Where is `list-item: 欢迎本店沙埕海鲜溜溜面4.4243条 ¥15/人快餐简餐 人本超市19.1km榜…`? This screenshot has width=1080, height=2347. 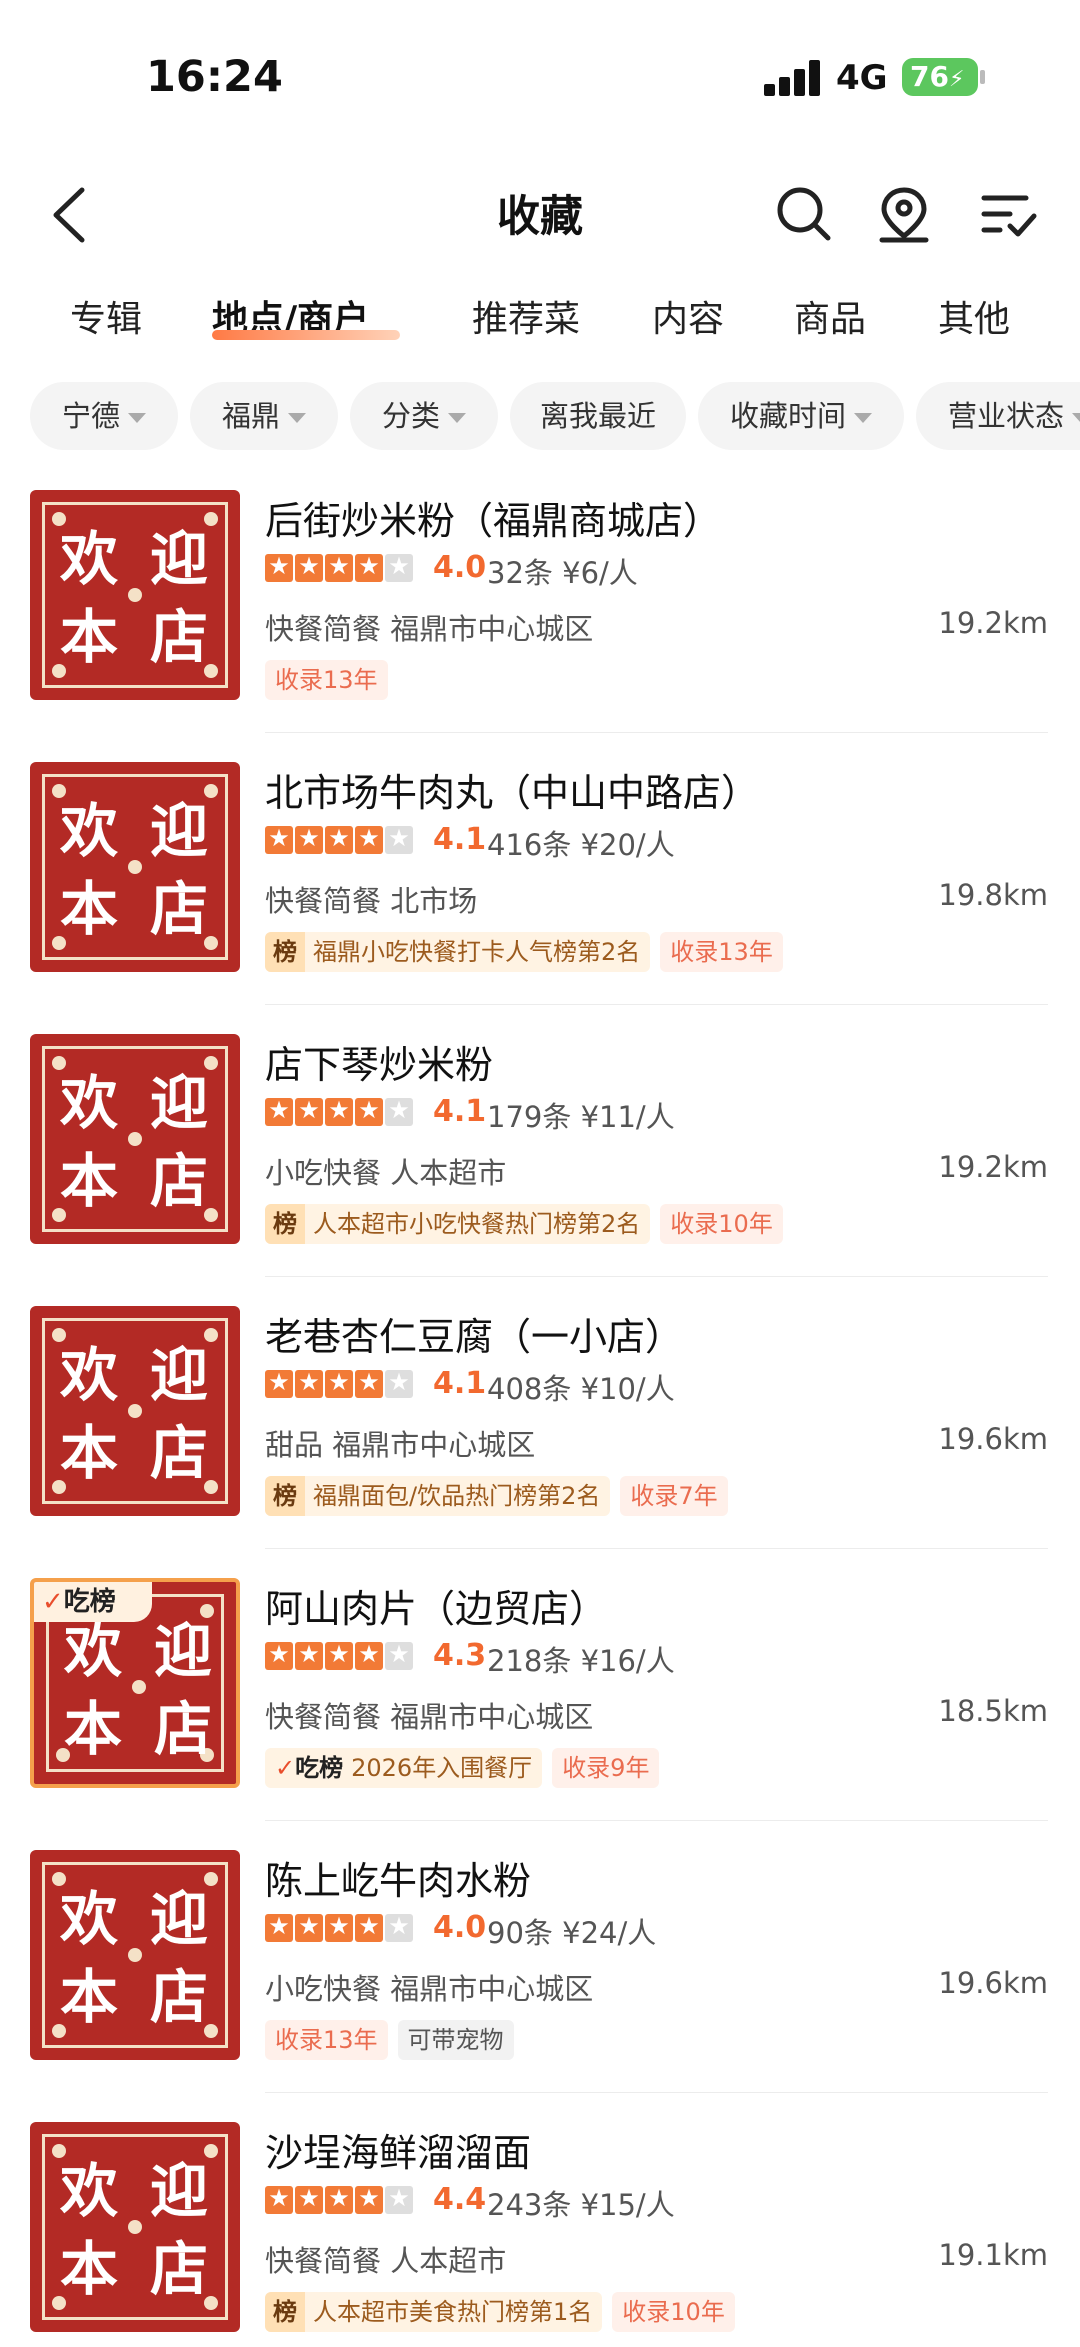
list-item: 欢迎本店沙埕海鲜溜溜面4.4243条 ¥15/人快餐简餐 人本超市19.1km榜… is located at coordinates (540, 2234).